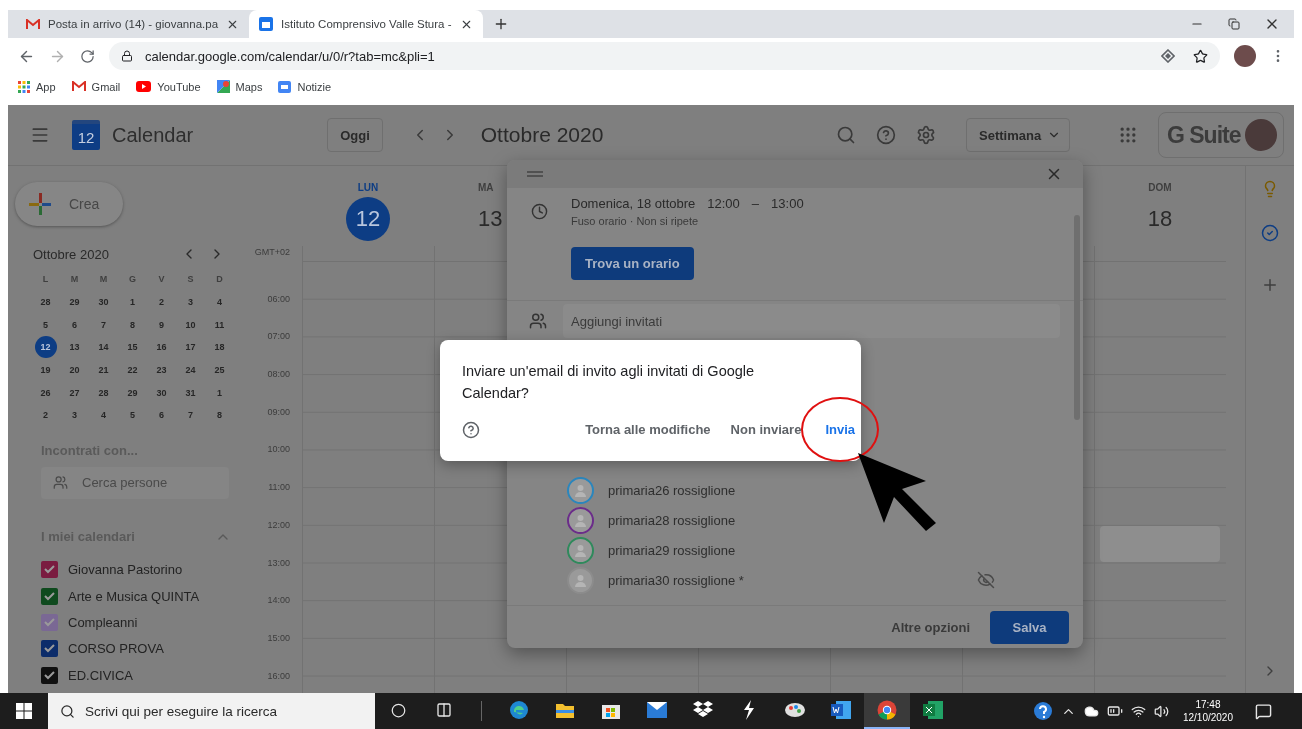 The height and width of the screenshot is (729, 1302). I want to click on end-time: 13:00, so click(787, 203).